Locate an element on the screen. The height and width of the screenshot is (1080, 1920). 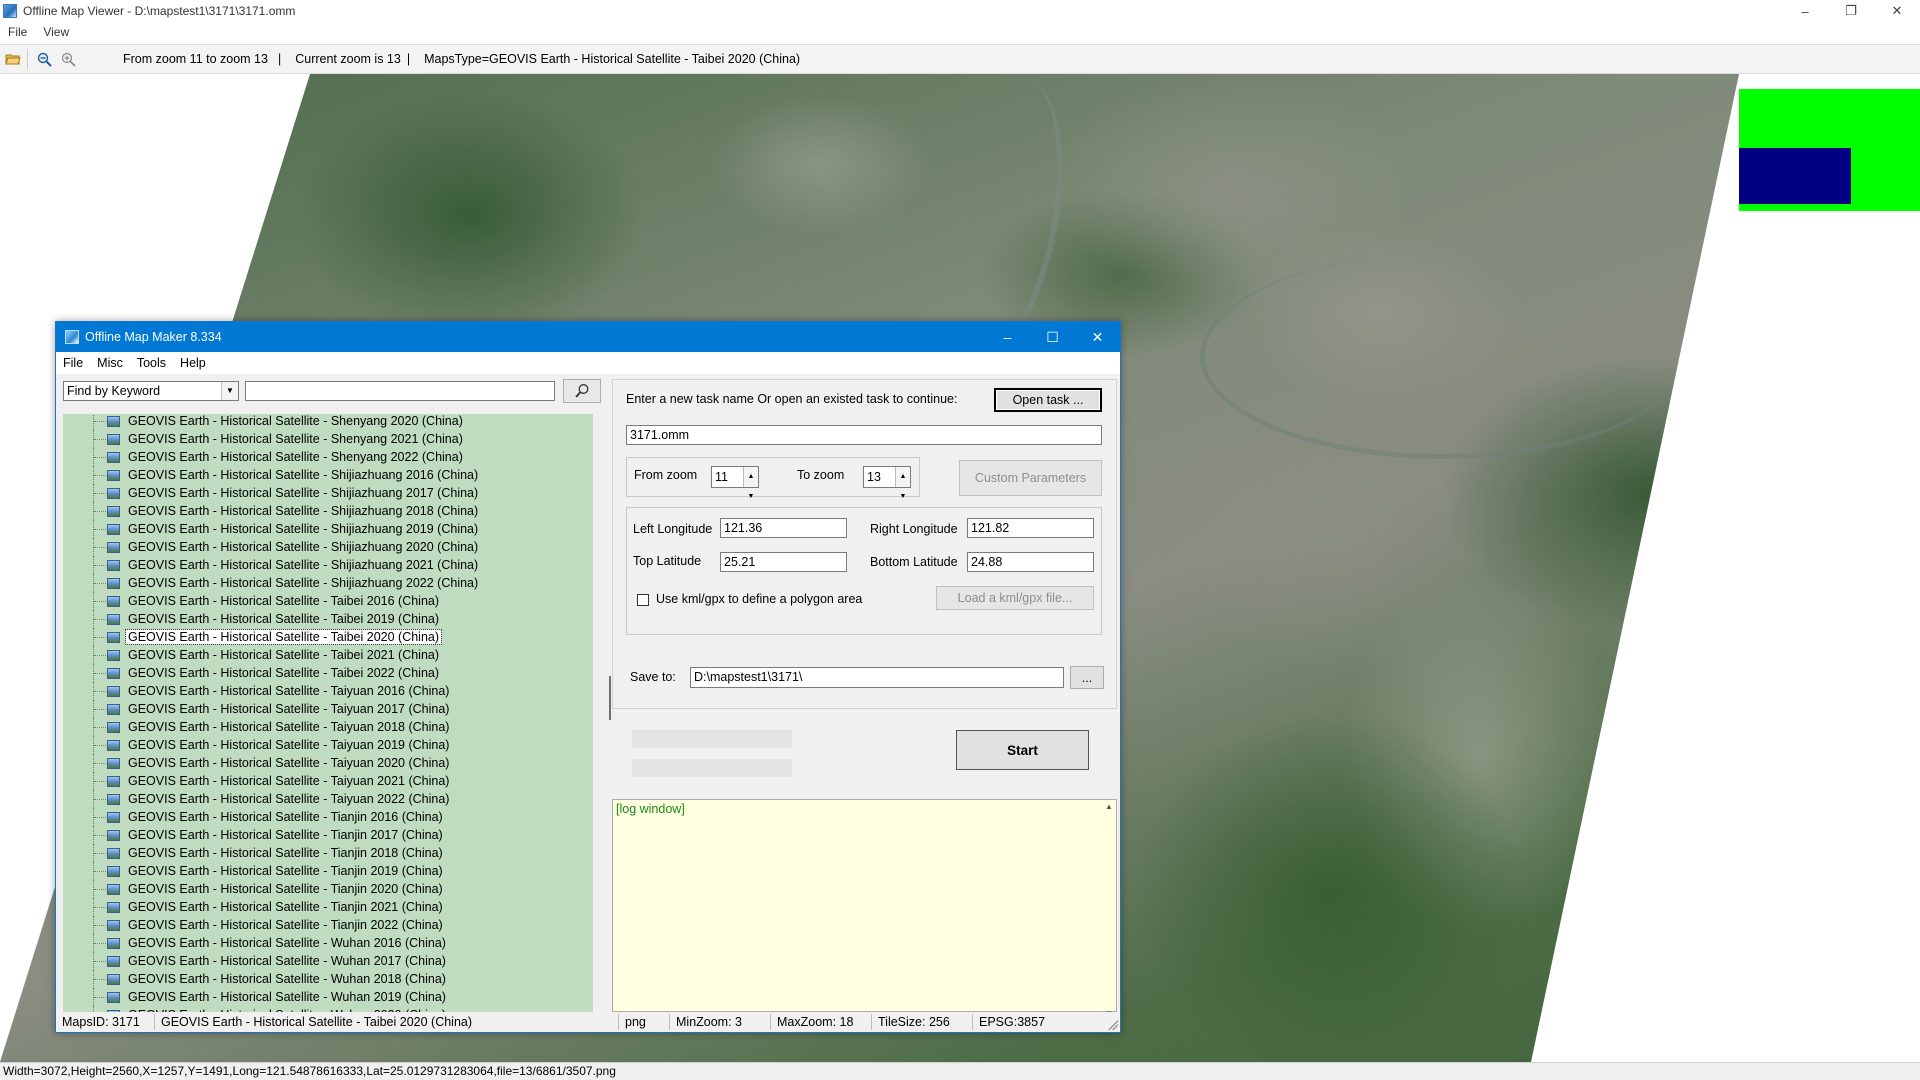
minimize-button: – is located at coordinates (1805, 11).